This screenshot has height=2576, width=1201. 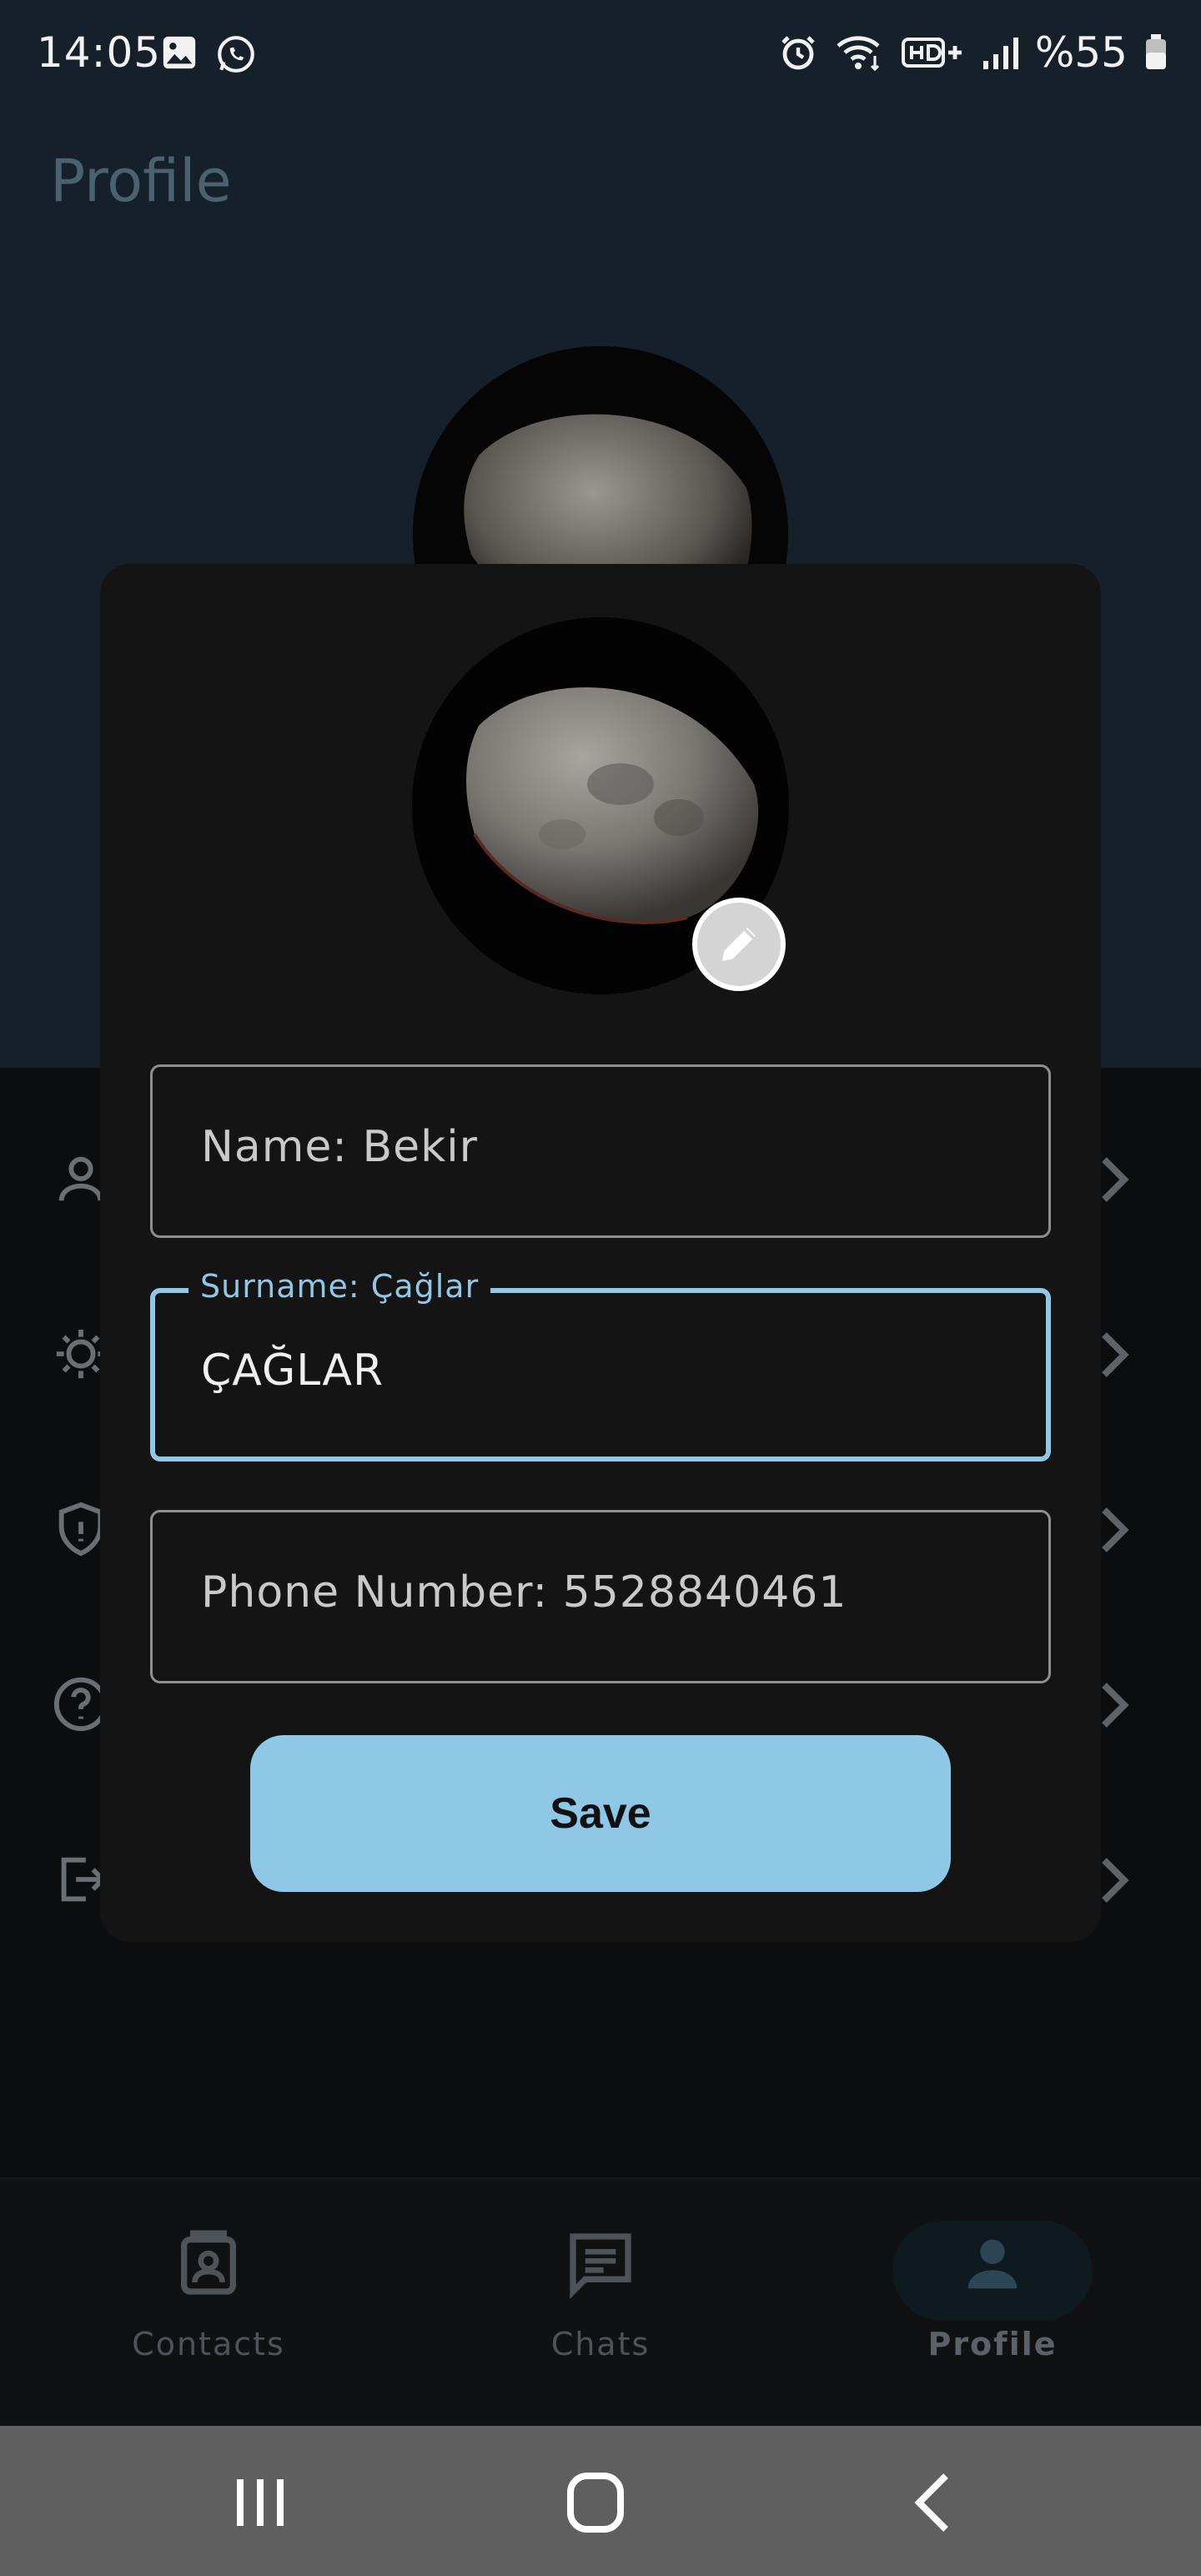 What do you see at coordinates (209, 2344) in the screenshot?
I see `tab-label: Contacts` at bounding box center [209, 2344].